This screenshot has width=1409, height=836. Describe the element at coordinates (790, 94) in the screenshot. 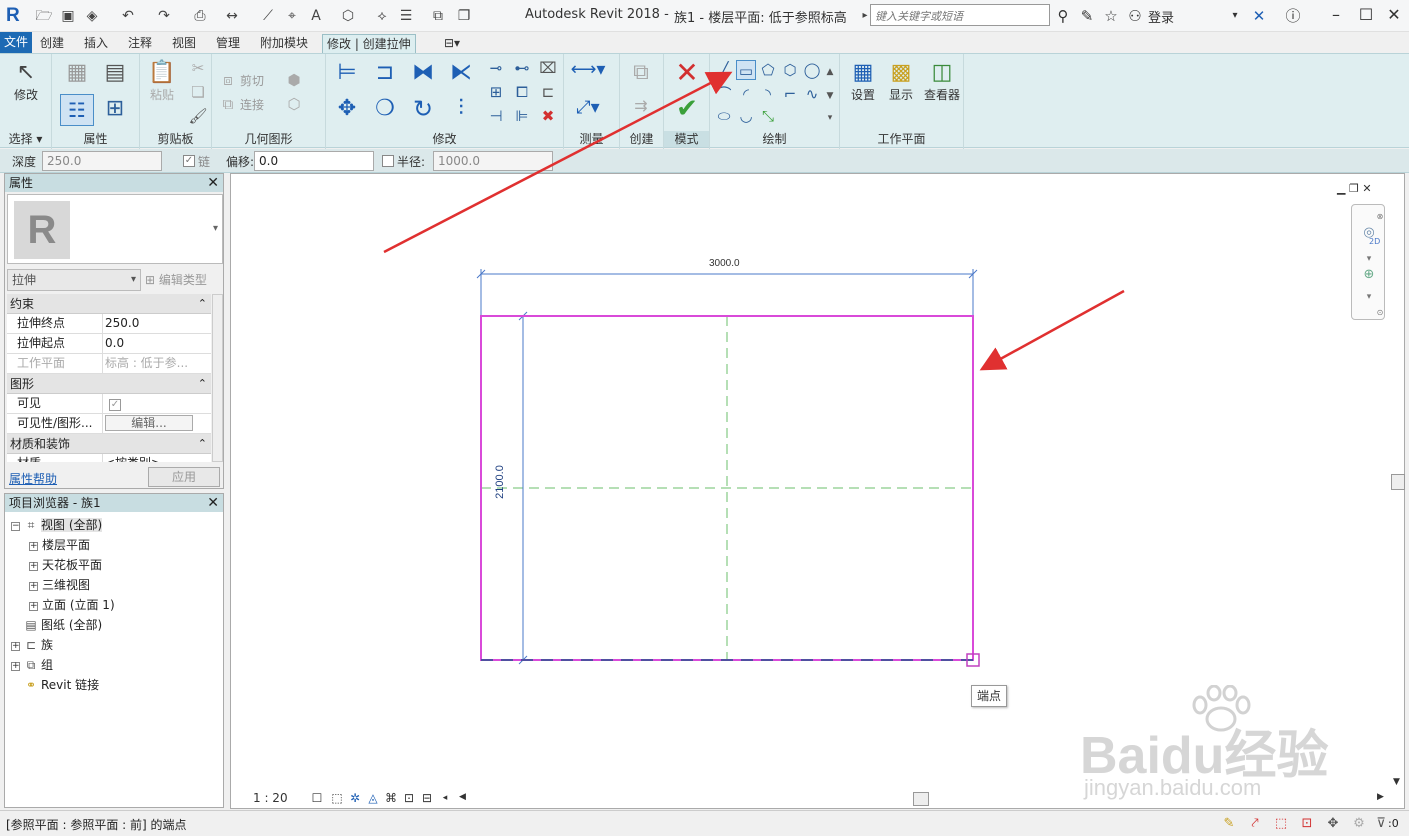

I see `draw-fillet-arc-icon: ⌐` at that location.